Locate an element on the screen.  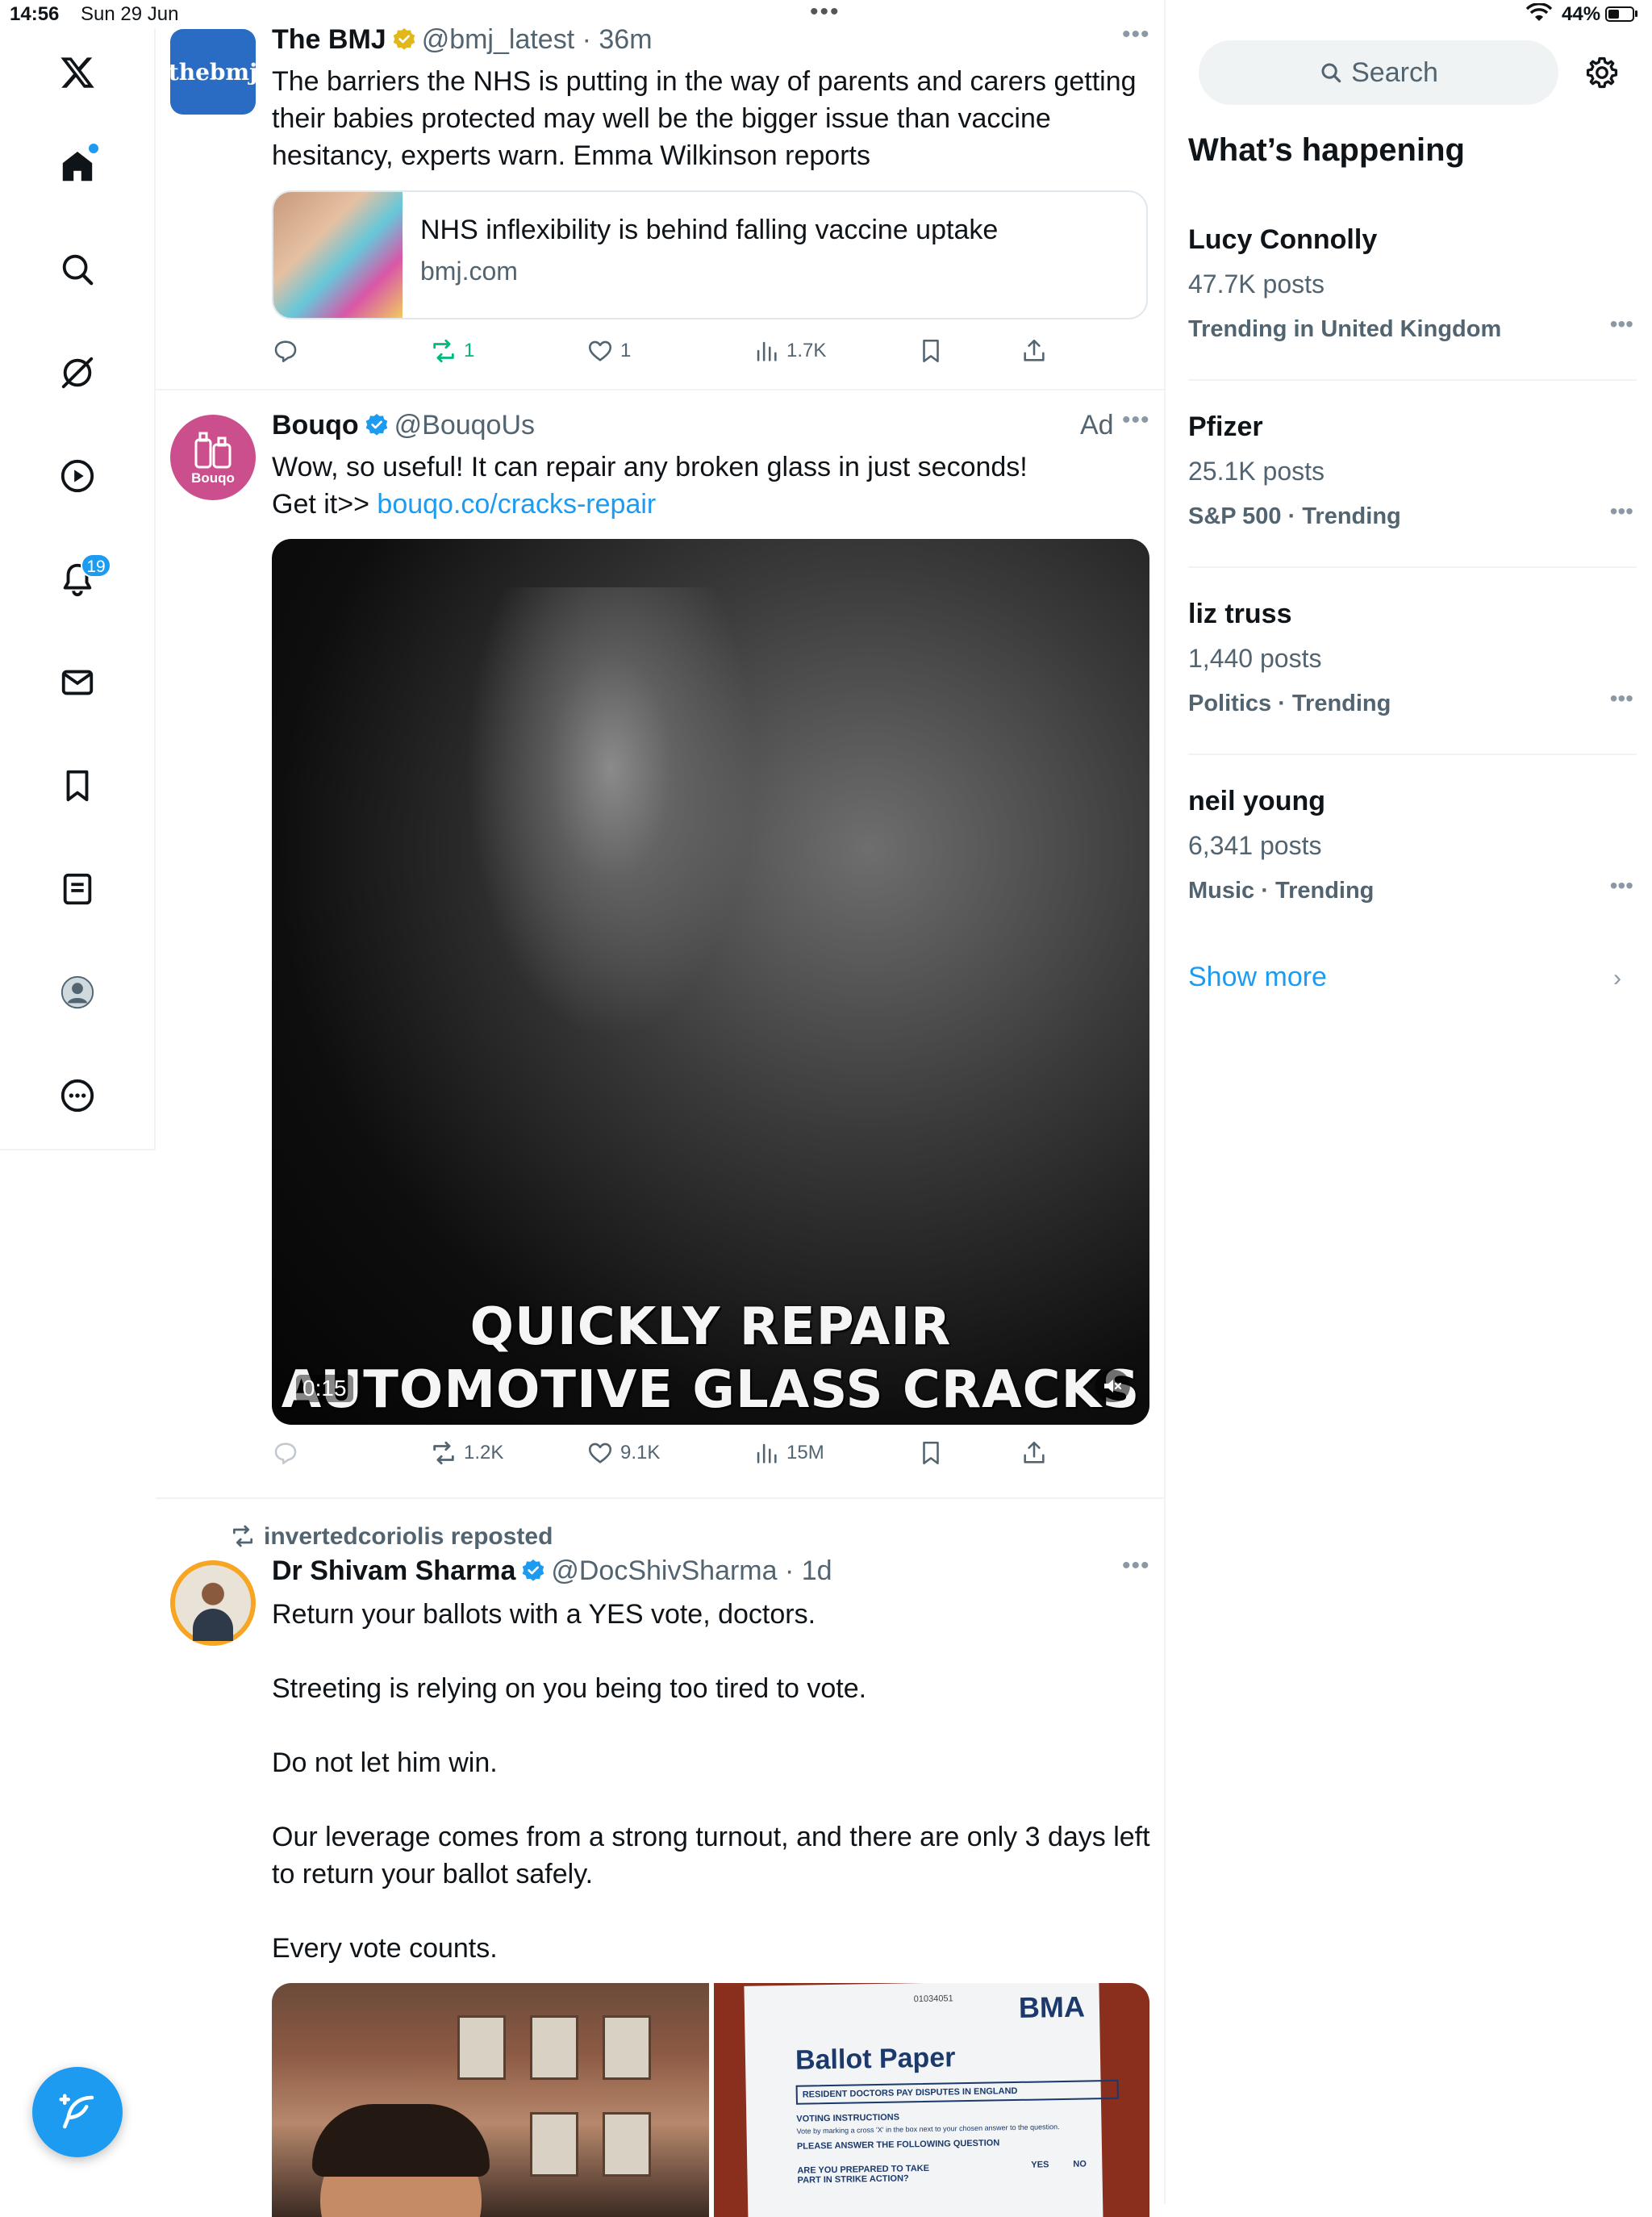
x-logo-icon is located at coordinates (77, 72).